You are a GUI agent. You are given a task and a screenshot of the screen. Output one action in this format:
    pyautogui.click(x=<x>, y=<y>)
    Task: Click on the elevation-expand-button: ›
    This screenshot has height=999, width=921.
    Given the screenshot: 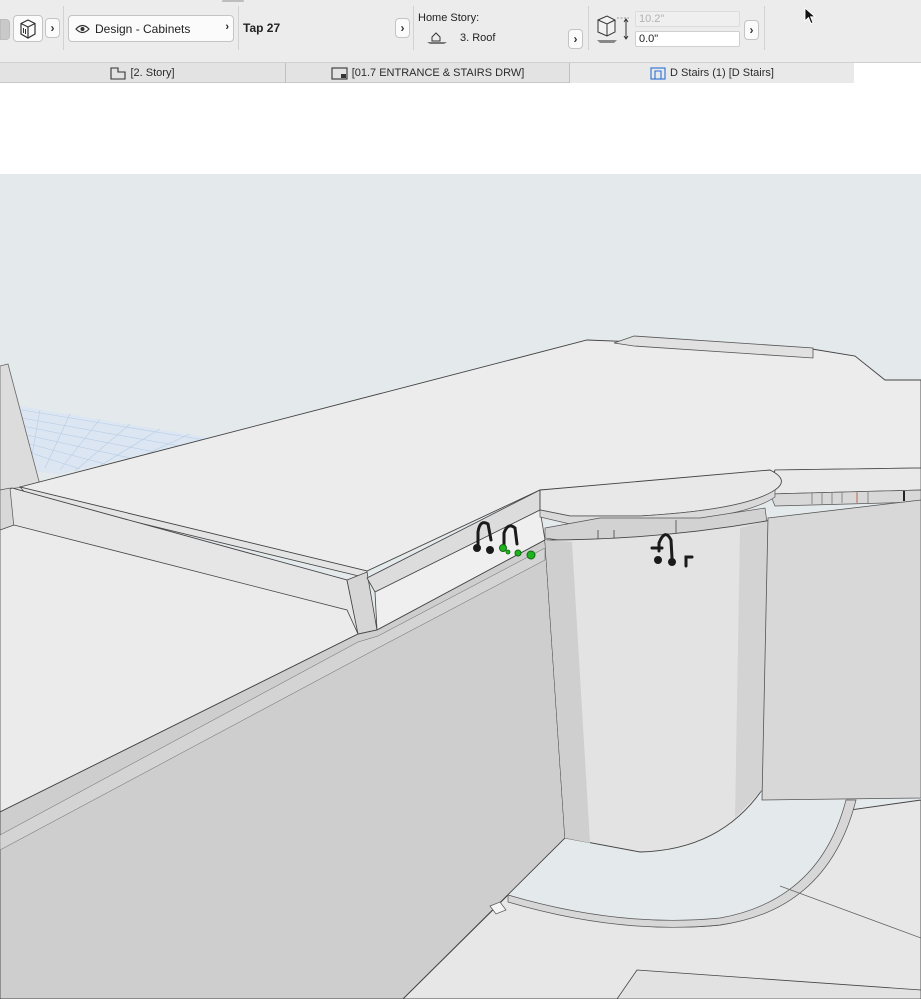 What is the action you would take?
    pyautogui.click(x=751, y=30)
    